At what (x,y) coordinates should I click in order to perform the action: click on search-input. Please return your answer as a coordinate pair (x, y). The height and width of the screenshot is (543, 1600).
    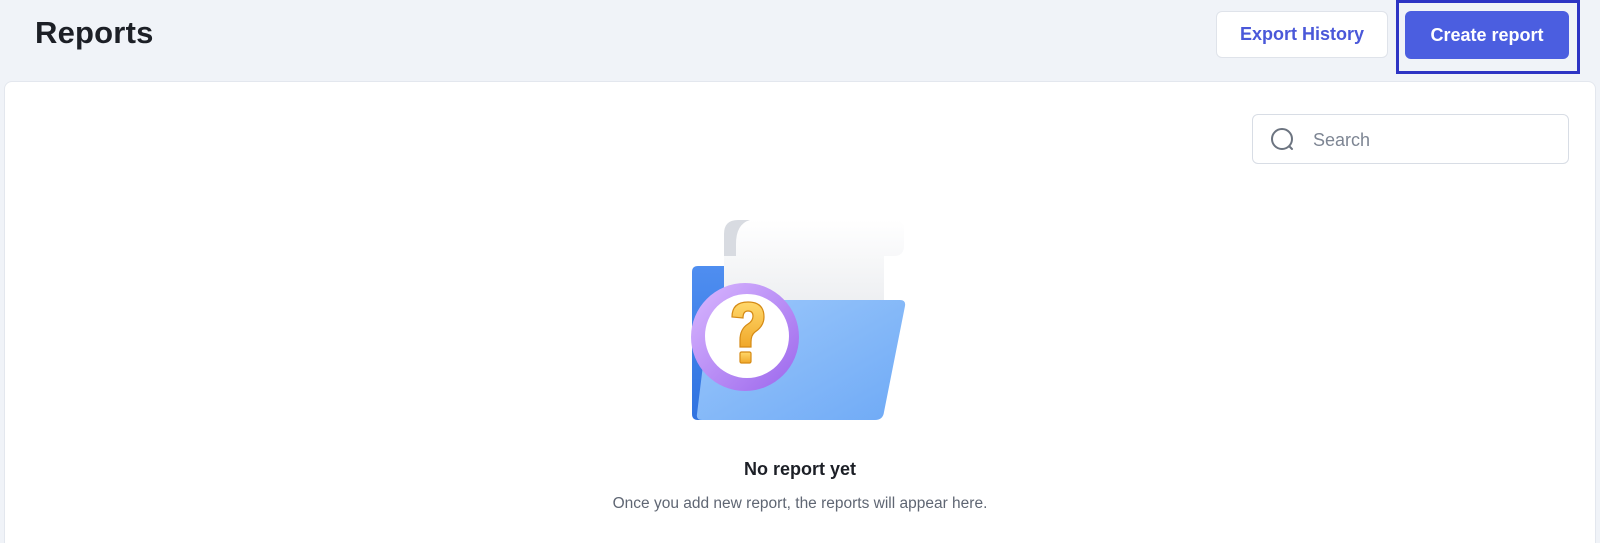
    Looking at the image, I should click on (1433, 140).